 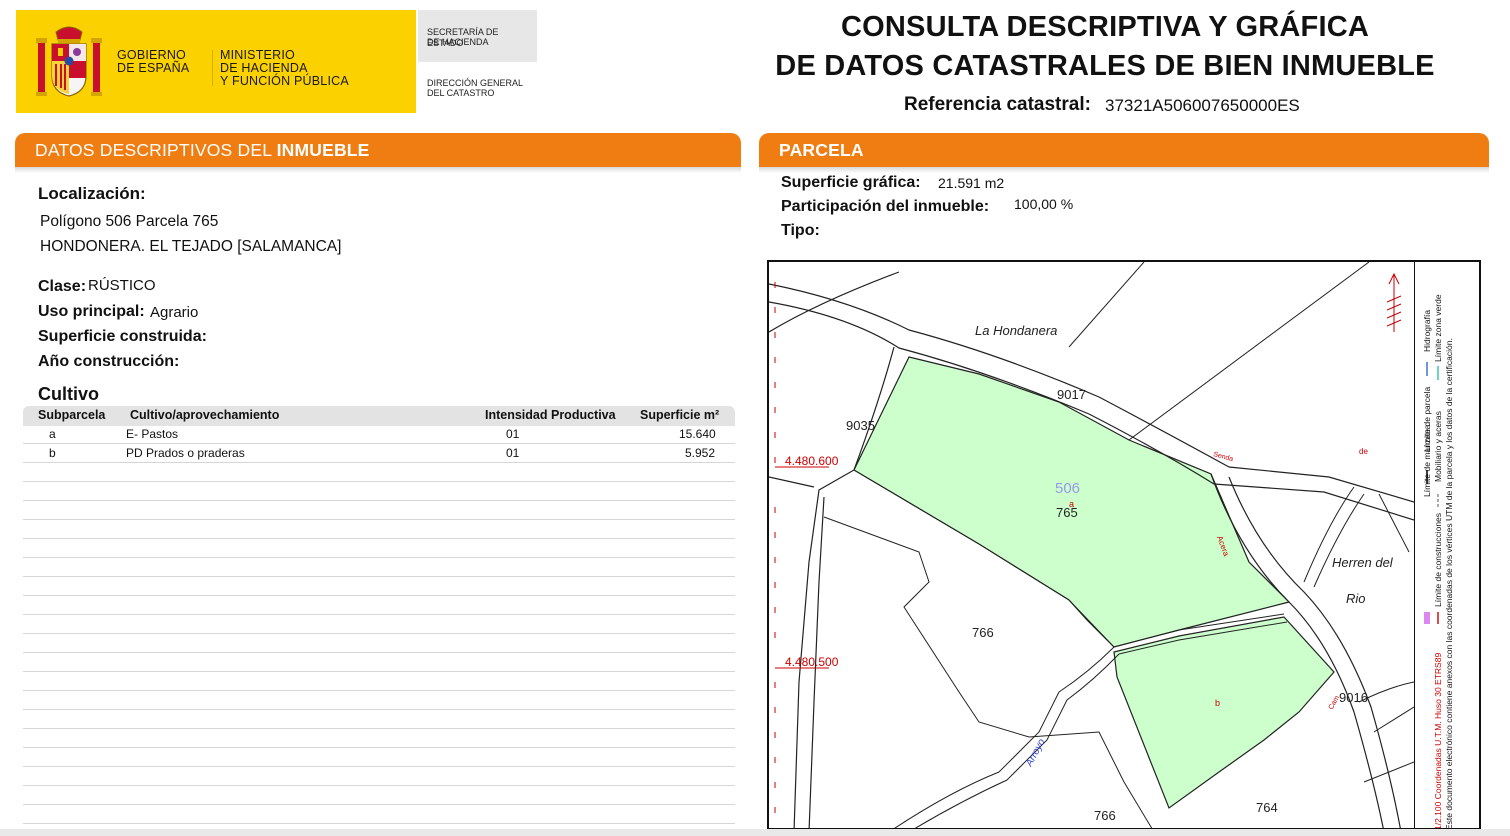 I want to click on cultivo-title: Cultivo, so click(x=68, y=394).